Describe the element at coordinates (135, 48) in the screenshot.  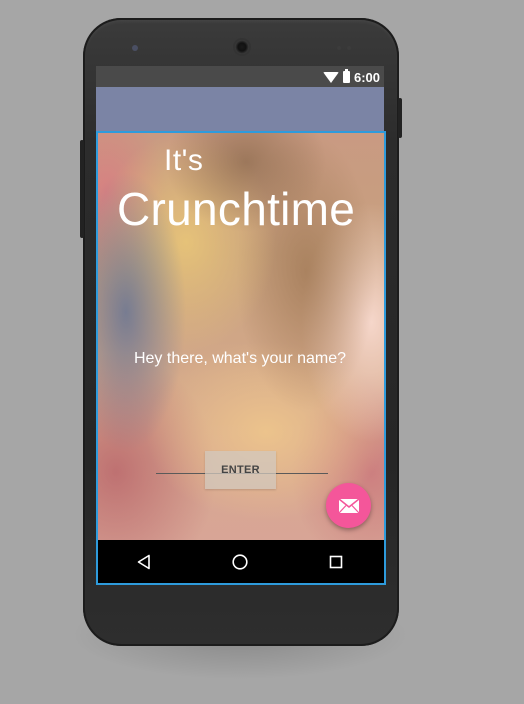
I see `front-camera-icon` at that location.